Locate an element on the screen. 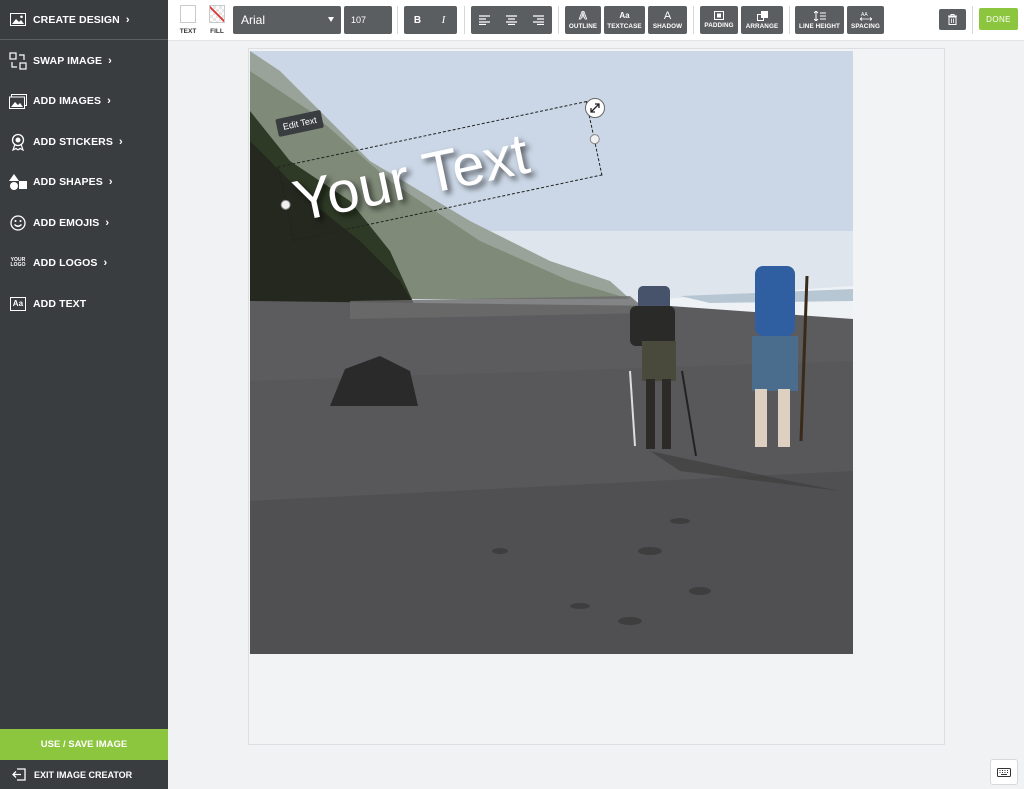 This screenshot has width=1024, height=789. sidebar-item-add-text: Aa ADD TEXT is located at coordinates (84, 304).